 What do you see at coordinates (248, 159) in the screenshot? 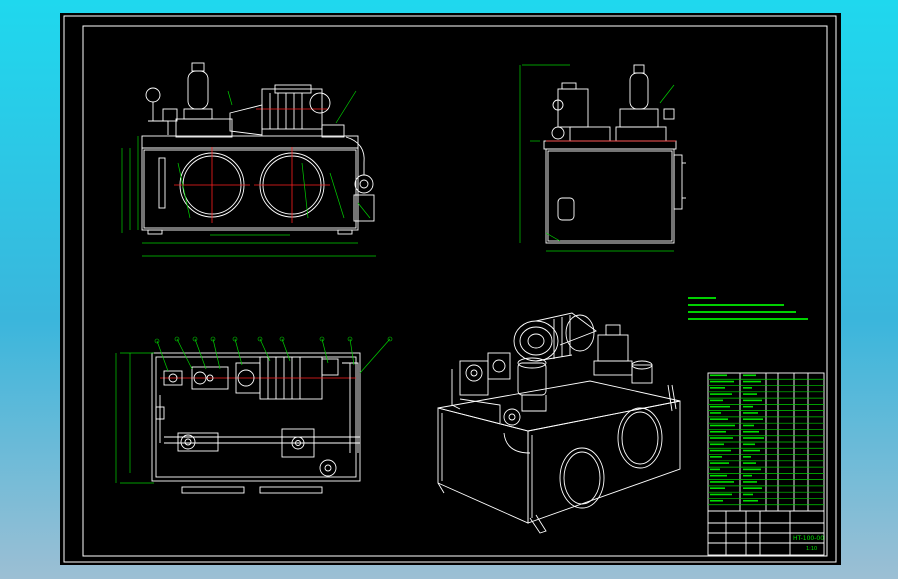
I see `front-view` at bounding box center [248, 159].